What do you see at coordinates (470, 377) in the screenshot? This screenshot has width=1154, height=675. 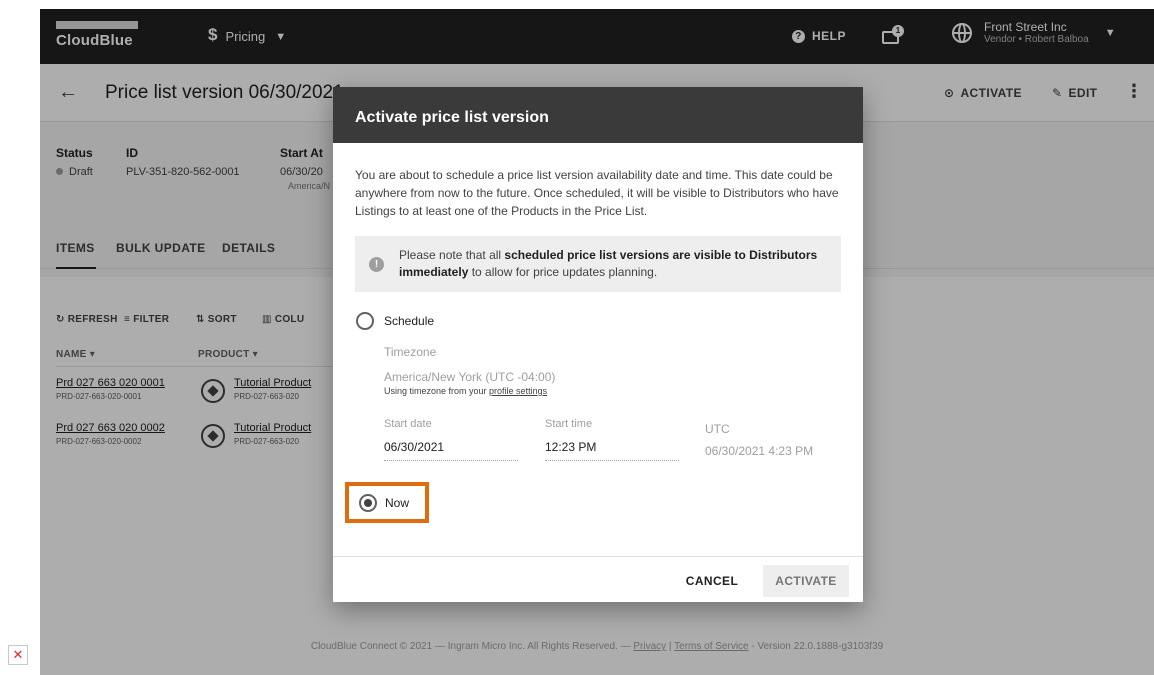 I see `timezone-value: America/New York (UTC -04:00)` at bounding box center [470, 377].